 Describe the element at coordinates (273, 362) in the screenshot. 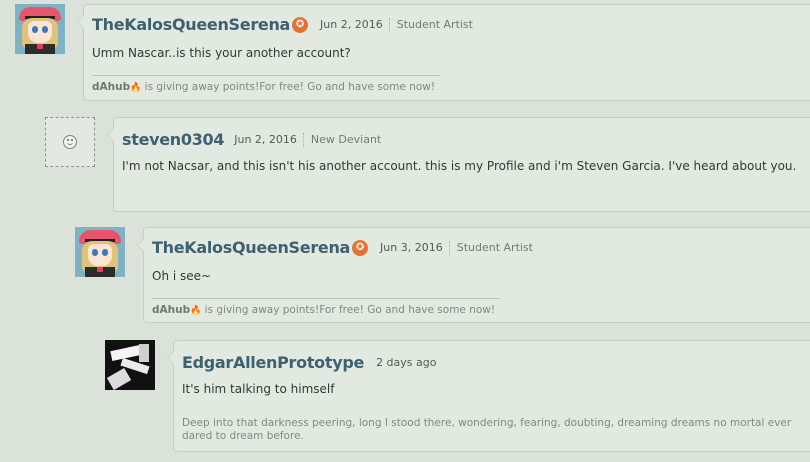

I see `username-link: EdgarAllenPrototype` at that location.